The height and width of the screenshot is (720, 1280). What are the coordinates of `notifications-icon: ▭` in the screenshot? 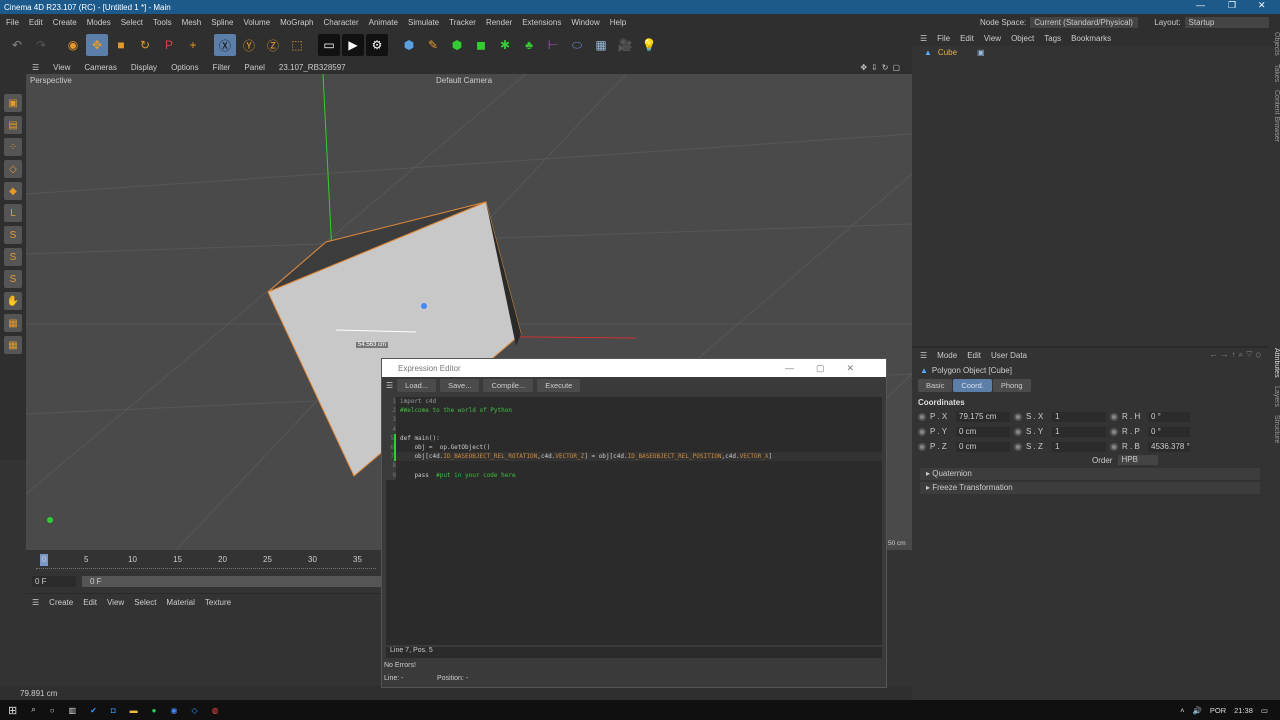 It's located at (1264, 710).